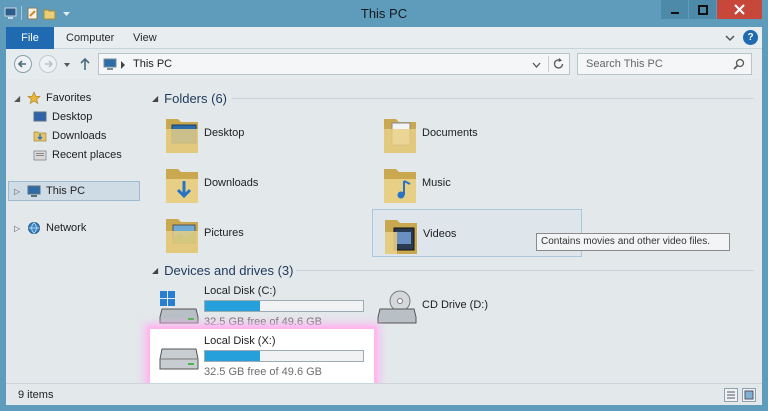 The height and width of the screenshot is (411, 768). Describe the element at coordinates (384, 394) in the screenshot. I see `status-bar: 9 items` at that location.